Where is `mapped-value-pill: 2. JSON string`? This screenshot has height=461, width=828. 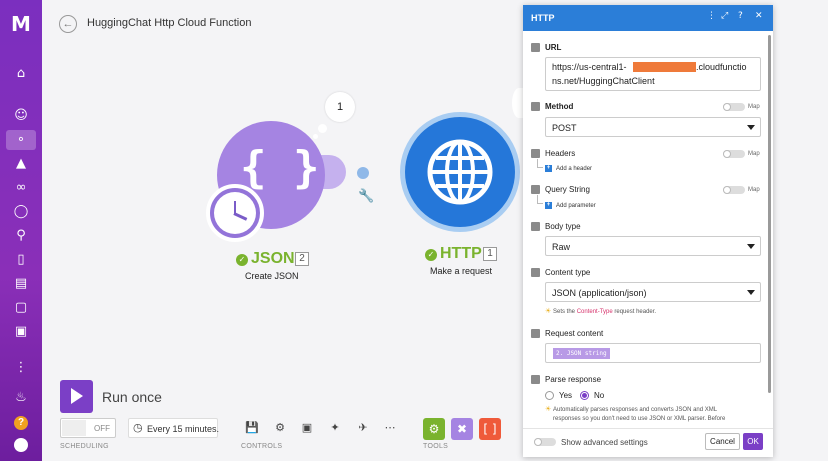 mapped-value-pill: 2. JSON string is located at coordinates (581, 353).